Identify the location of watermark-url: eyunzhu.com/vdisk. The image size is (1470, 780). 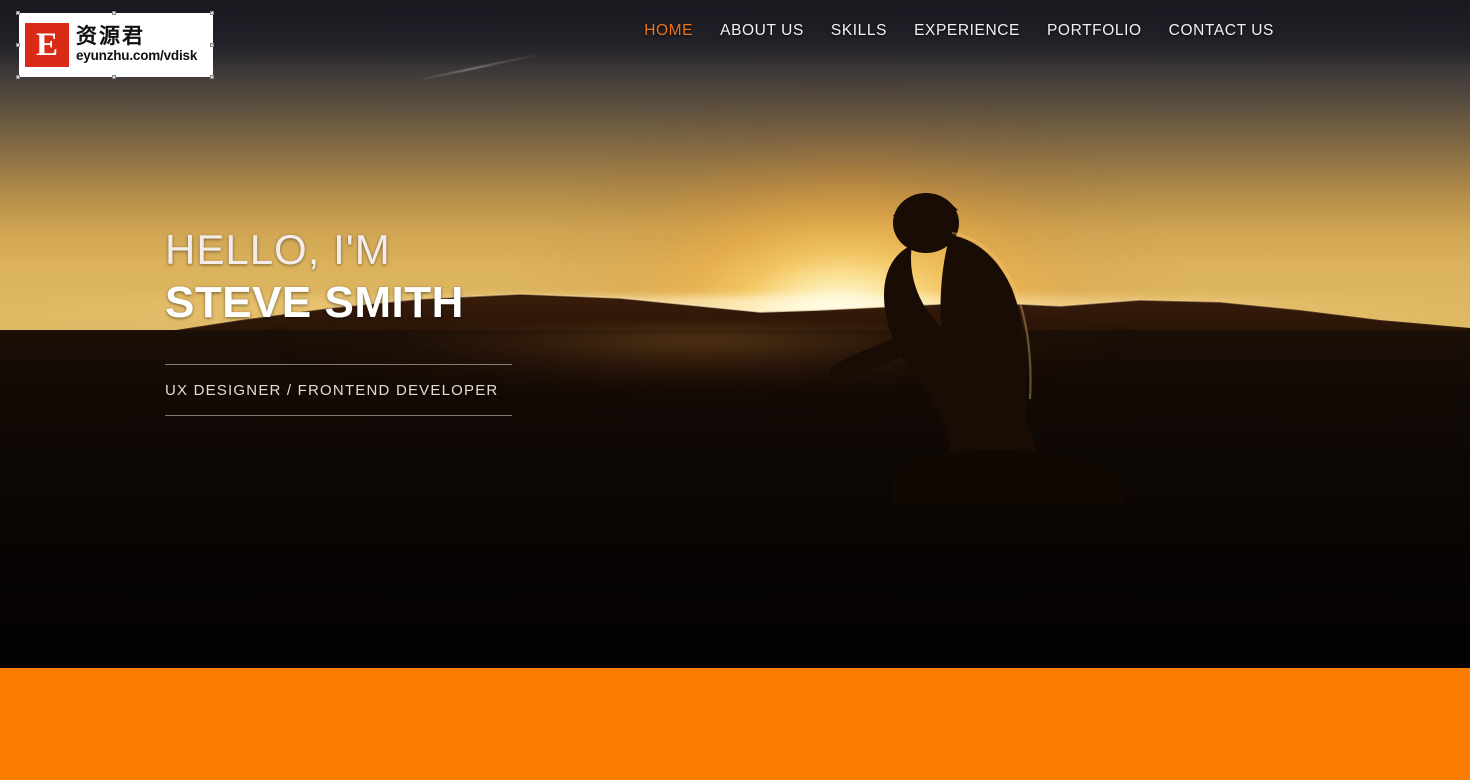
(137, 56).